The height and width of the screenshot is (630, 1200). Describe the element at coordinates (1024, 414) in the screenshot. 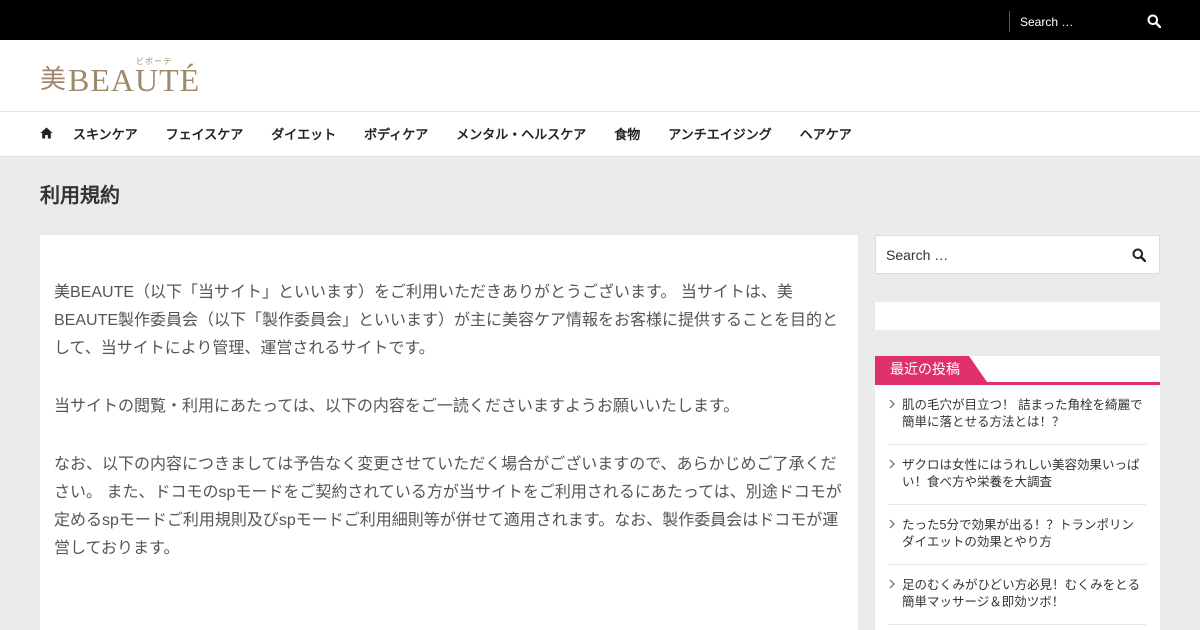

I see `recent-post-link: 肌の毛穴が目立つ！ 詰まった角栓を綺麗で簡単に落とせる方法とは！？` at that location.